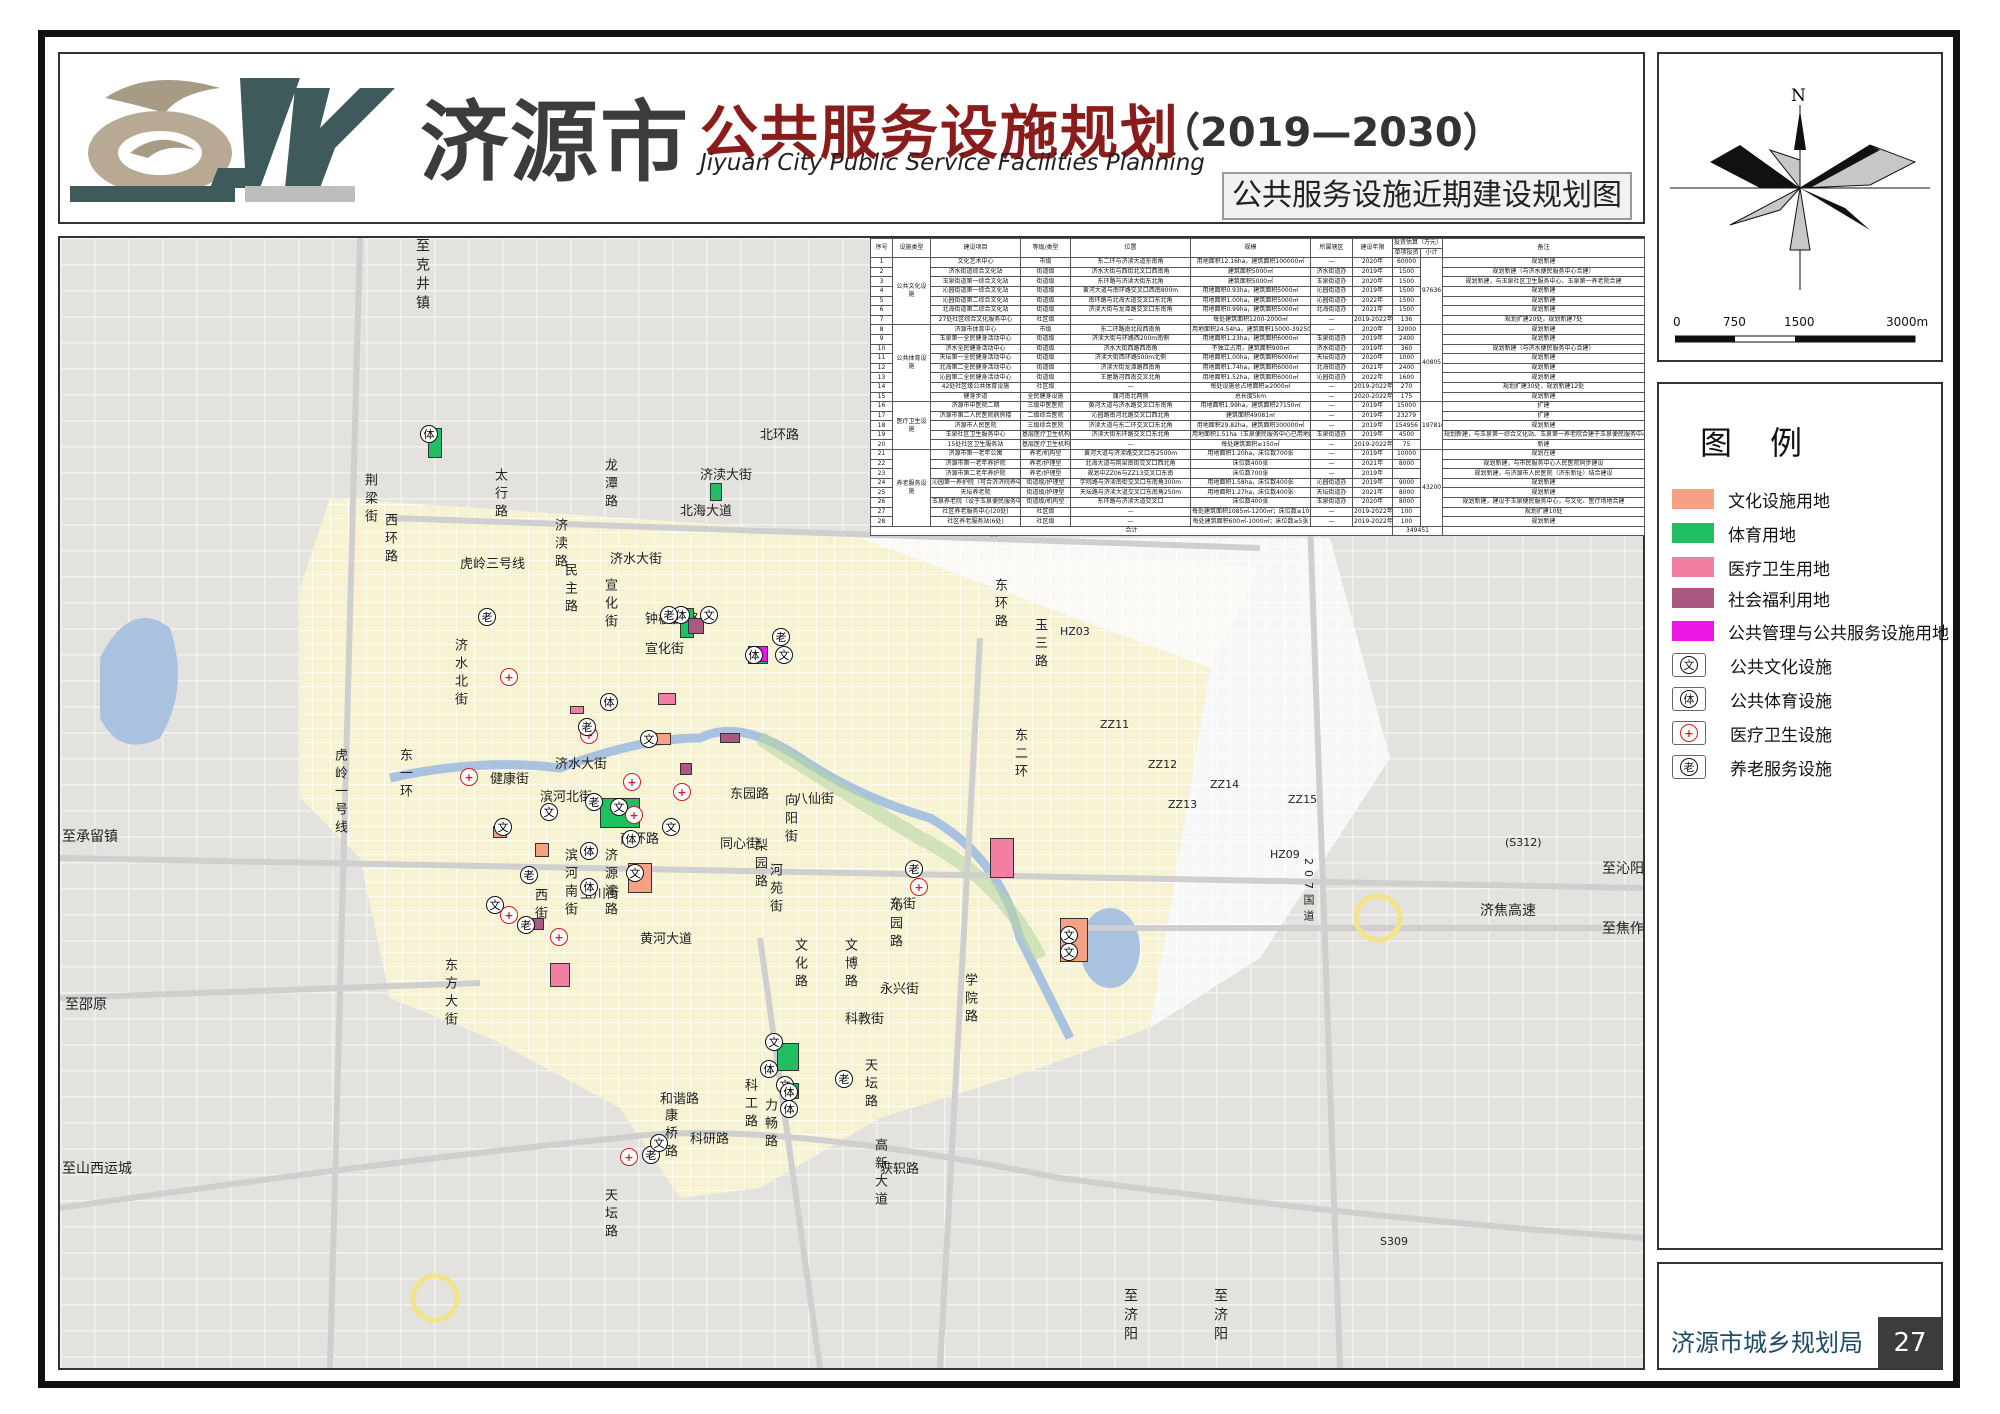 The height and width of the screenshot is (1414, 2000). Describe the element at coordinates (911, 363) in the screenshot. I see `facility-type-cell: 公共体育设施` at that location.